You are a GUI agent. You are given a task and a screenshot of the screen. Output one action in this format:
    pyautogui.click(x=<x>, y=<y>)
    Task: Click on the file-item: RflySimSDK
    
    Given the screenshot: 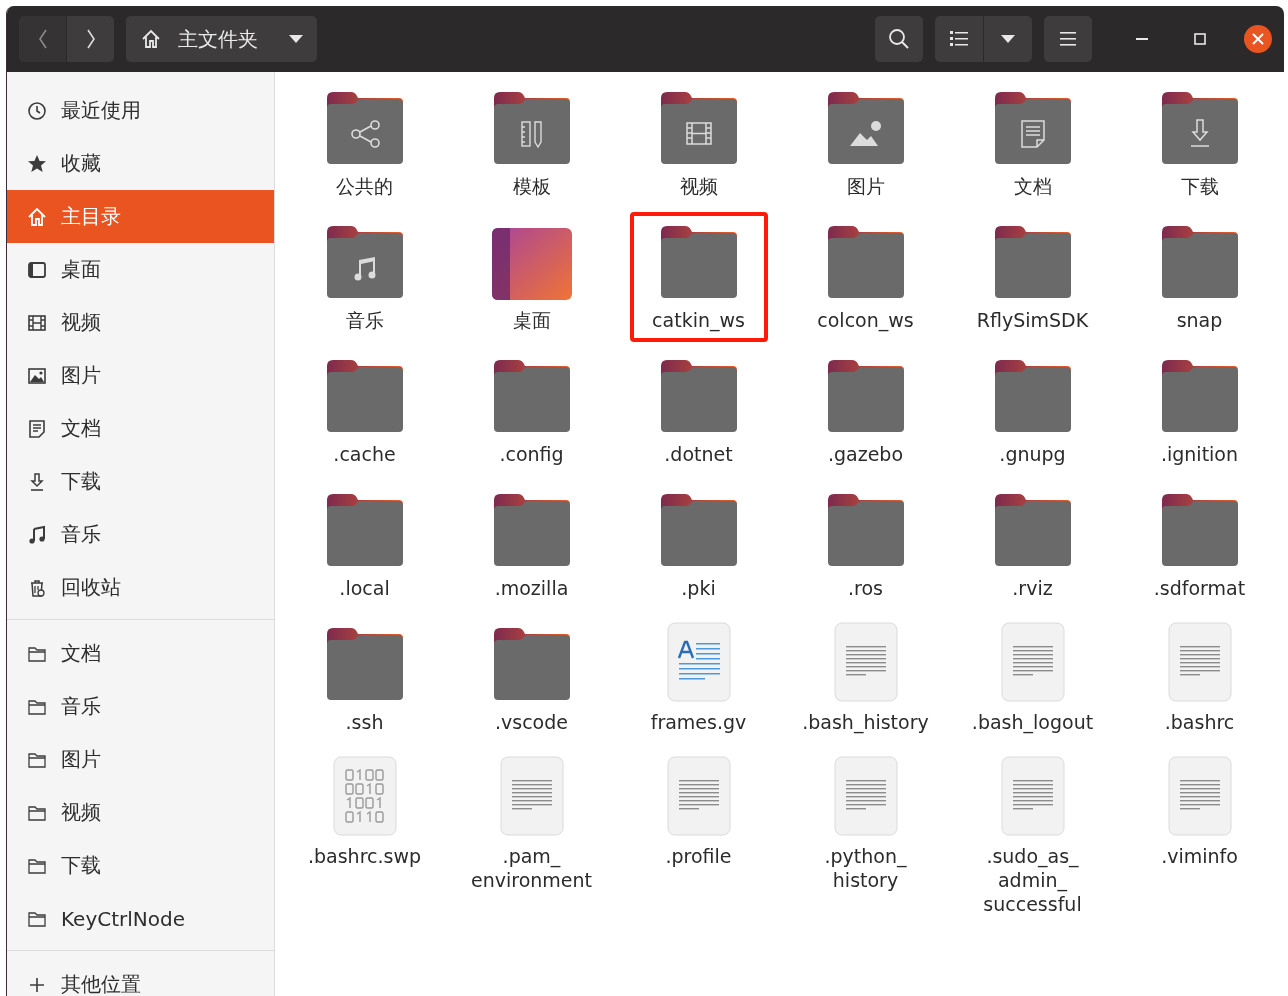 What is the action you would take?
    pyautogui.click(x=1032, y=277)
    